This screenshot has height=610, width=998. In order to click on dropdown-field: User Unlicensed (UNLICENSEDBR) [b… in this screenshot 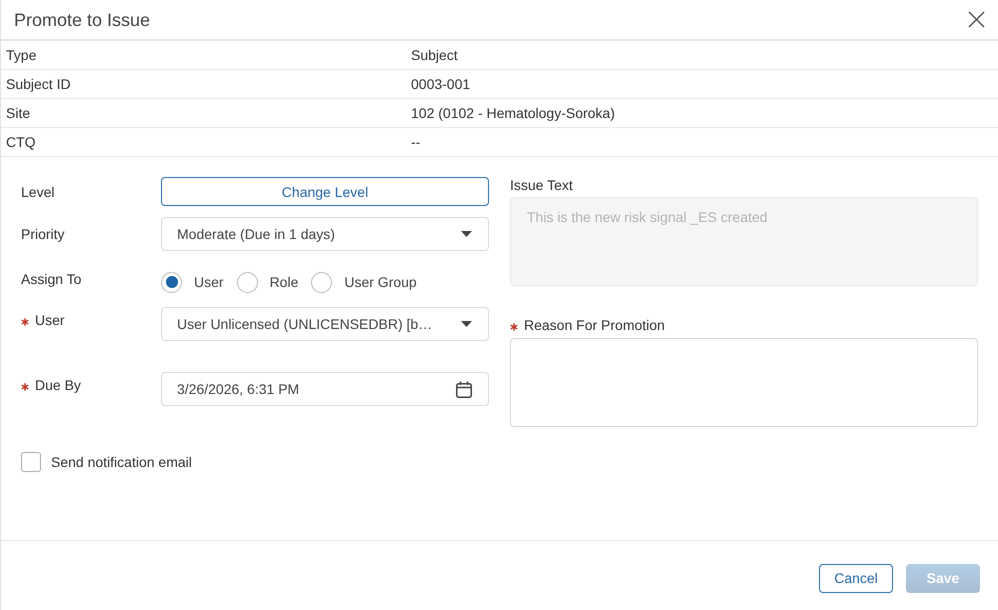, I will do `click(325, 324)`.